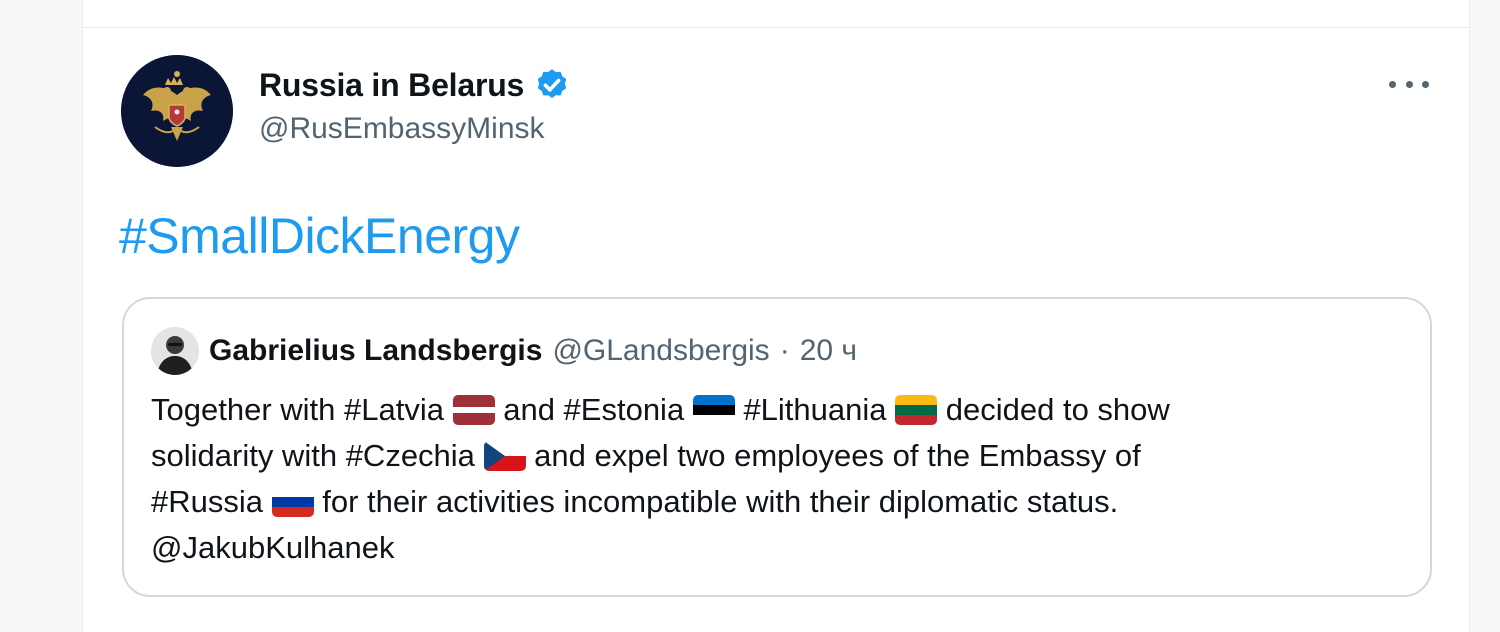 The image size is (1500, 632). What do you see at coordinates (828, 351) in the screenshot?
I see `quoted-timestamp: 20 ч` at bounding box center [828, 351].